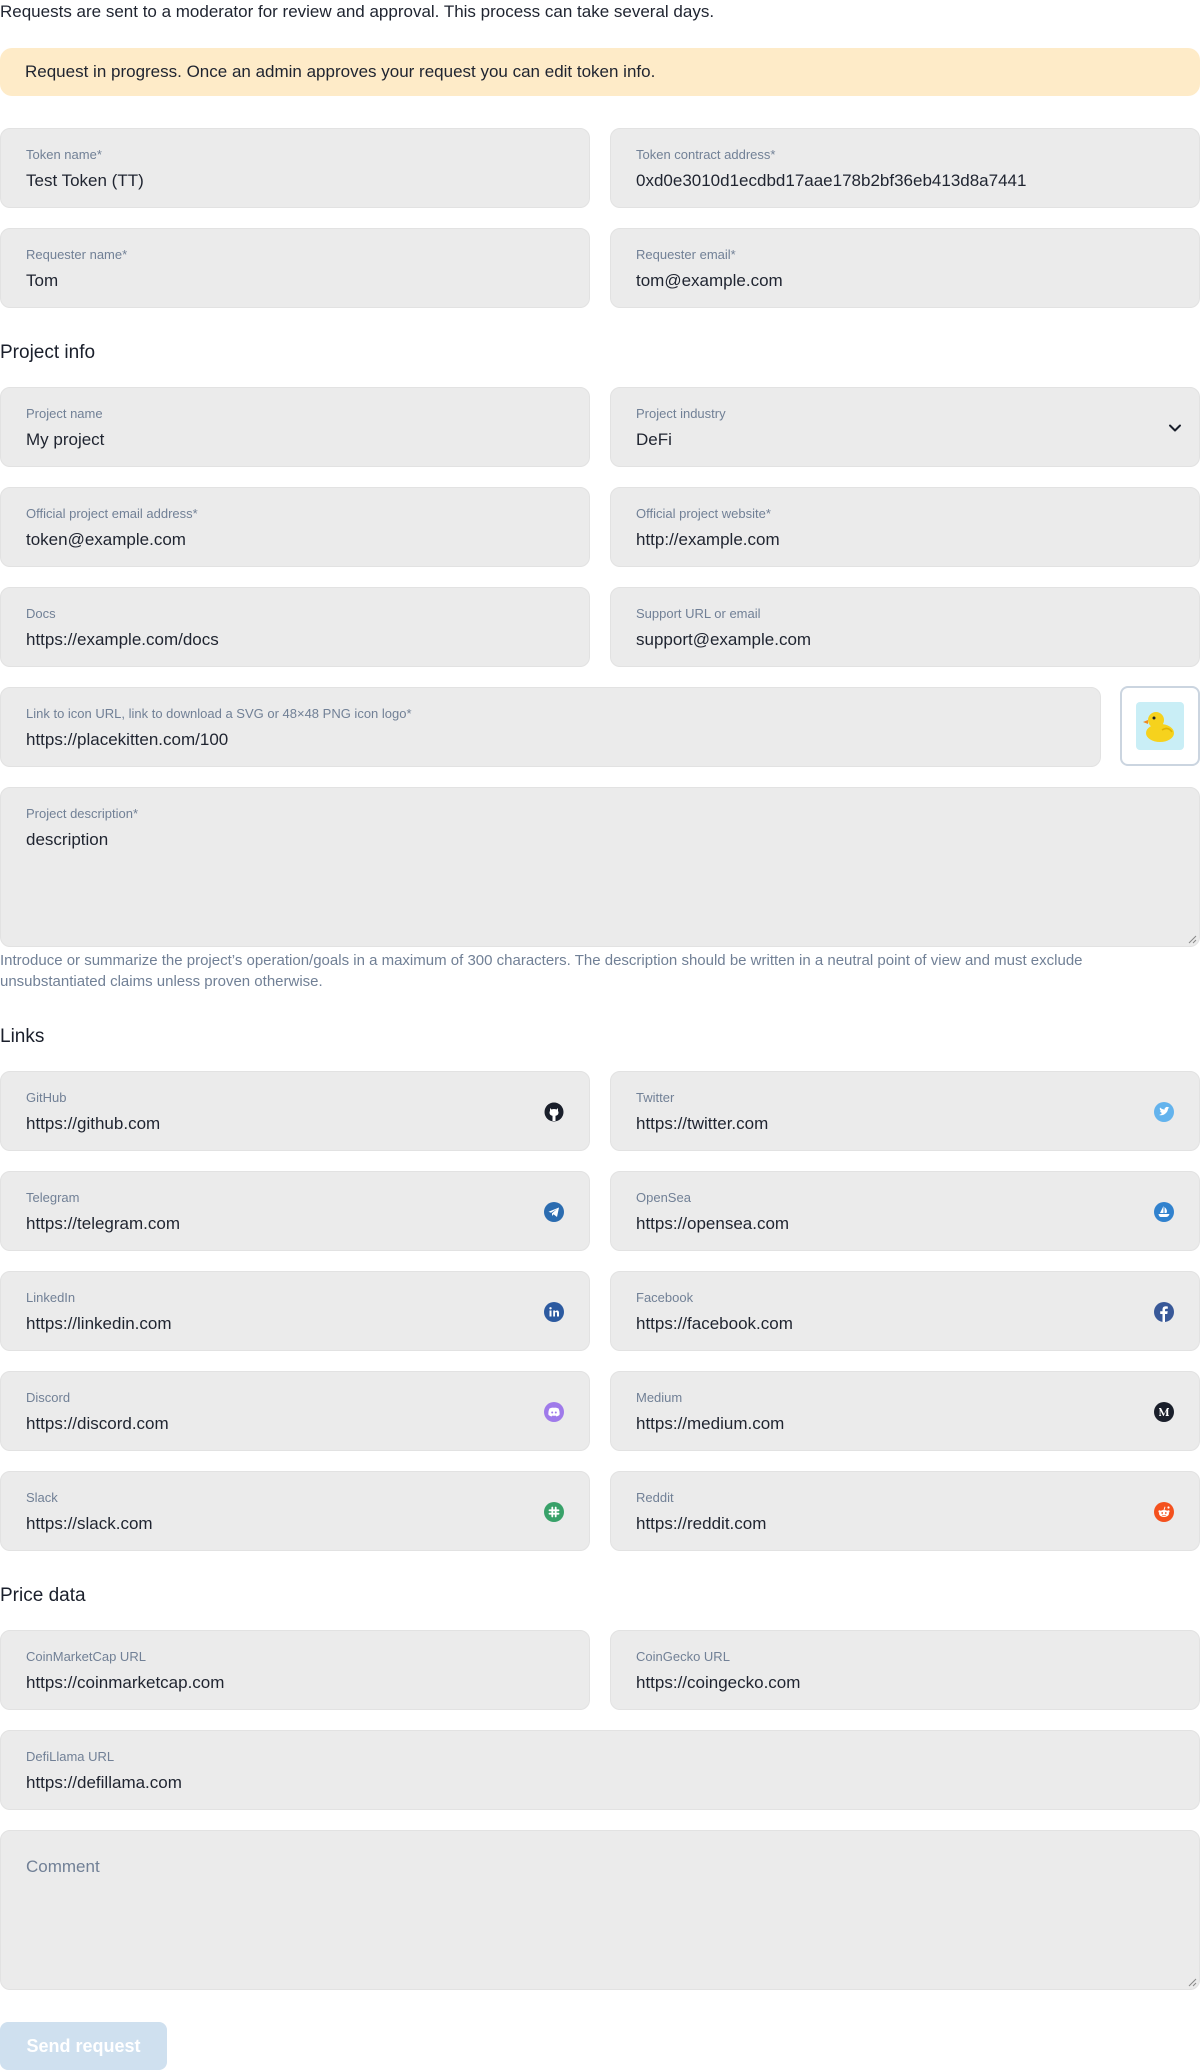 The height and width of the screenshot is (2071, 1200). I want to click on slack-icon, so click(554, 1512).